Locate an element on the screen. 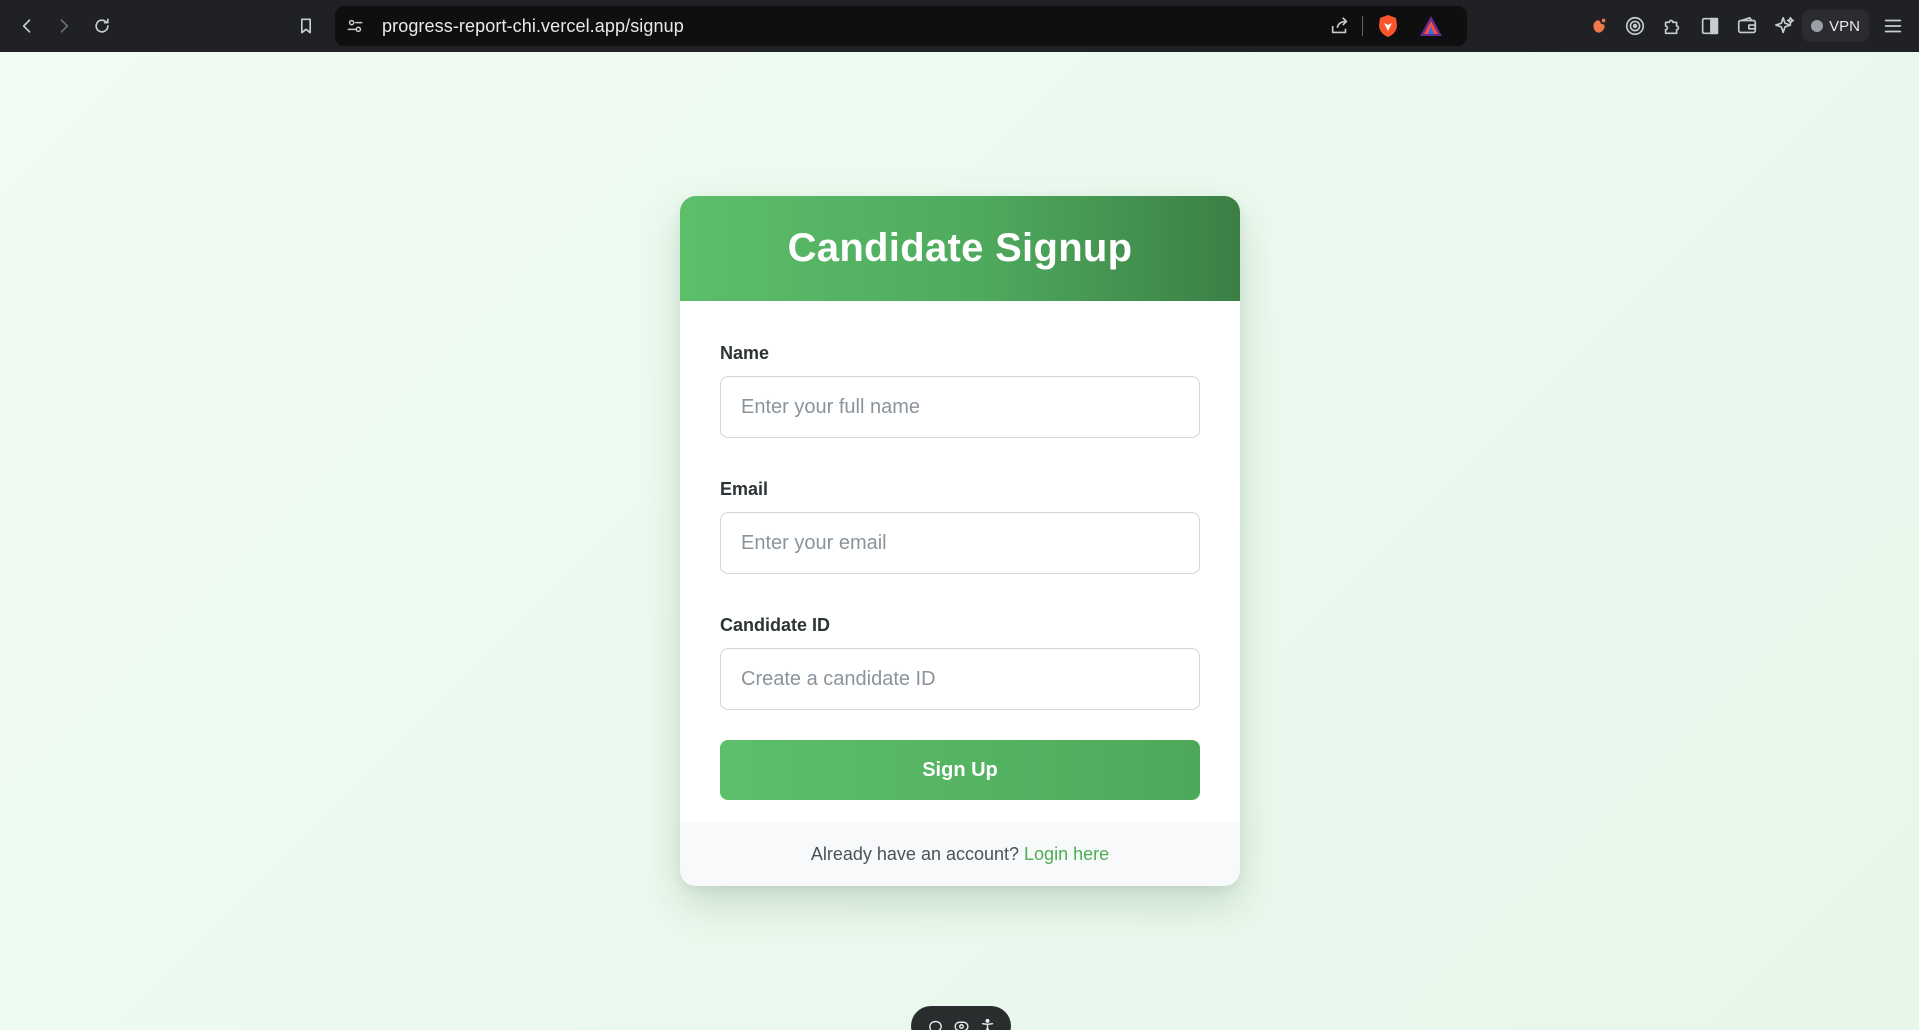 The image size is (1919, 1030). ad-block-icon is located at coordinates (1635, 26).